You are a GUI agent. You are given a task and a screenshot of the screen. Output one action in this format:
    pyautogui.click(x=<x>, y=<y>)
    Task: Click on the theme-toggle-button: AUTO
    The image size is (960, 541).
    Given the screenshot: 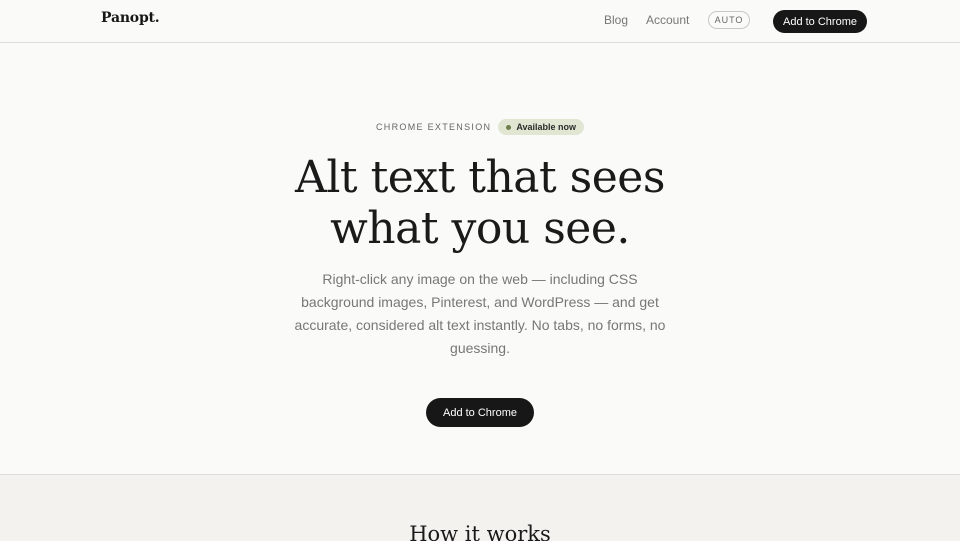 What is the action you would take?
    pyautogui.click(x=729, y=20)
    